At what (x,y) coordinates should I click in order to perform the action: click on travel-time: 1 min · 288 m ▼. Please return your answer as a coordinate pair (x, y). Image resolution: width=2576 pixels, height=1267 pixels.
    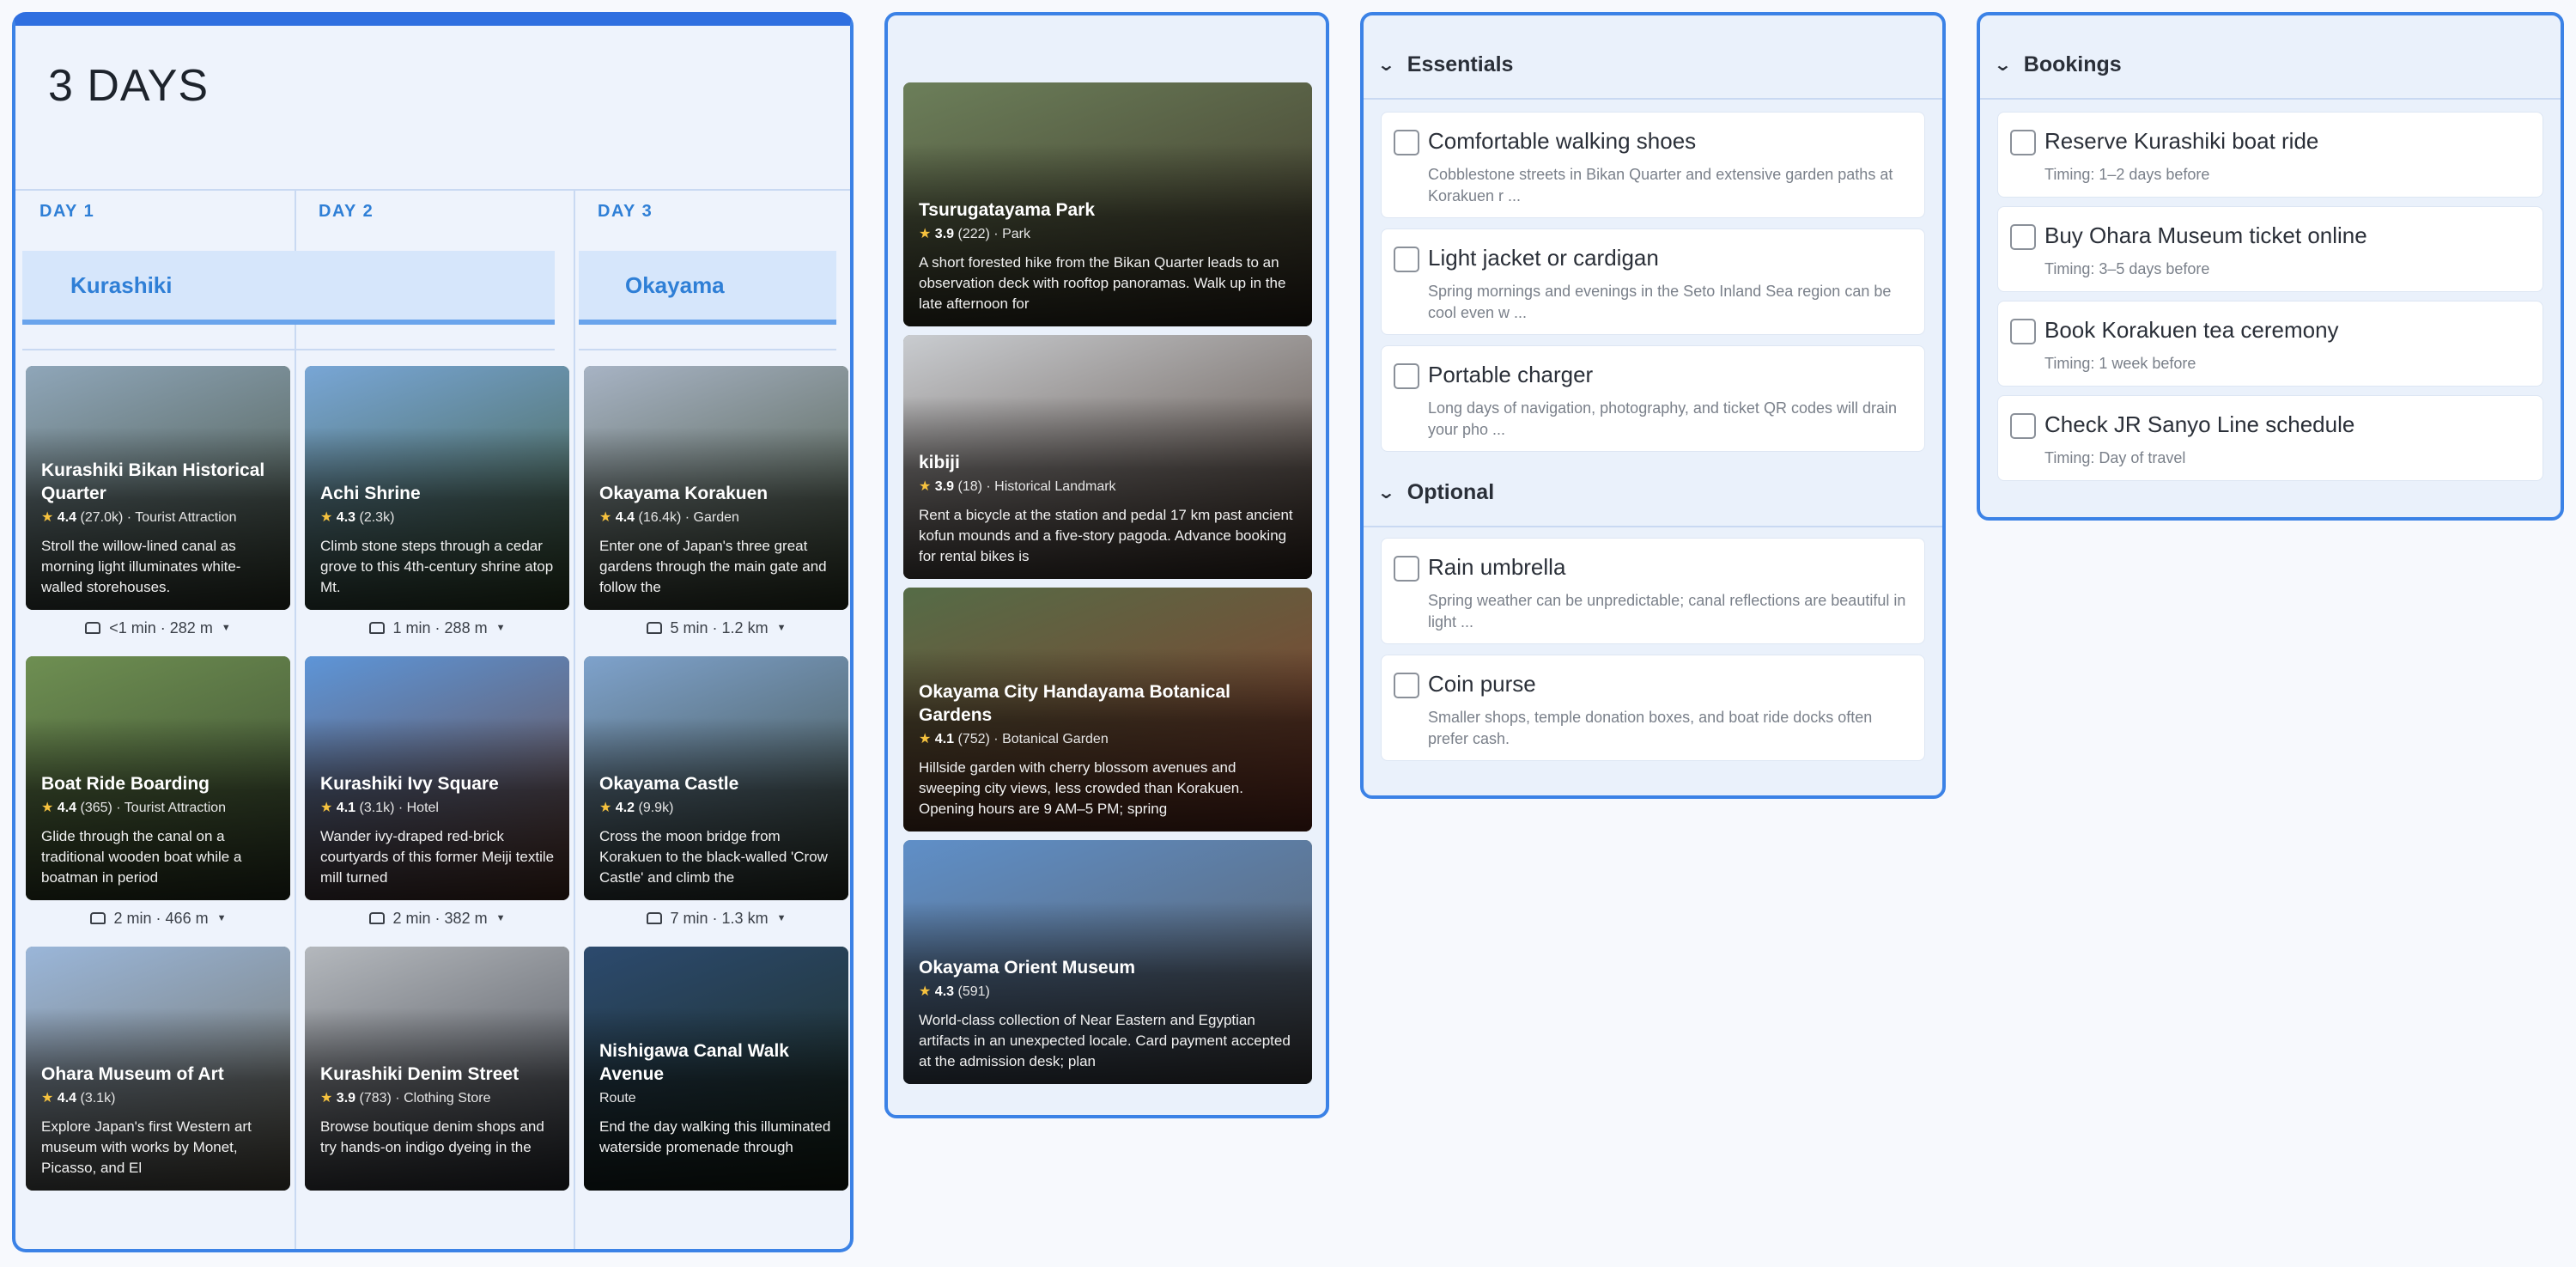
    Looking at the image, I should click on (437, 628).